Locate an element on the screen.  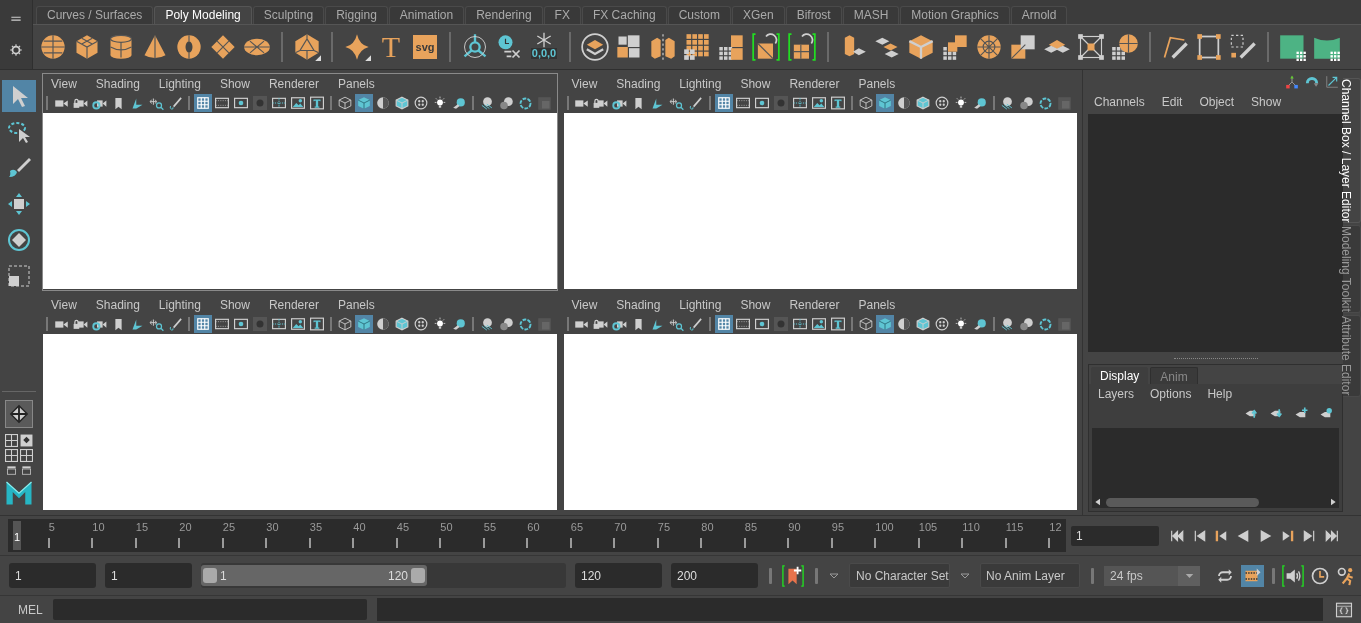
gate-mask-toggle is located at coordinates (260, 324).